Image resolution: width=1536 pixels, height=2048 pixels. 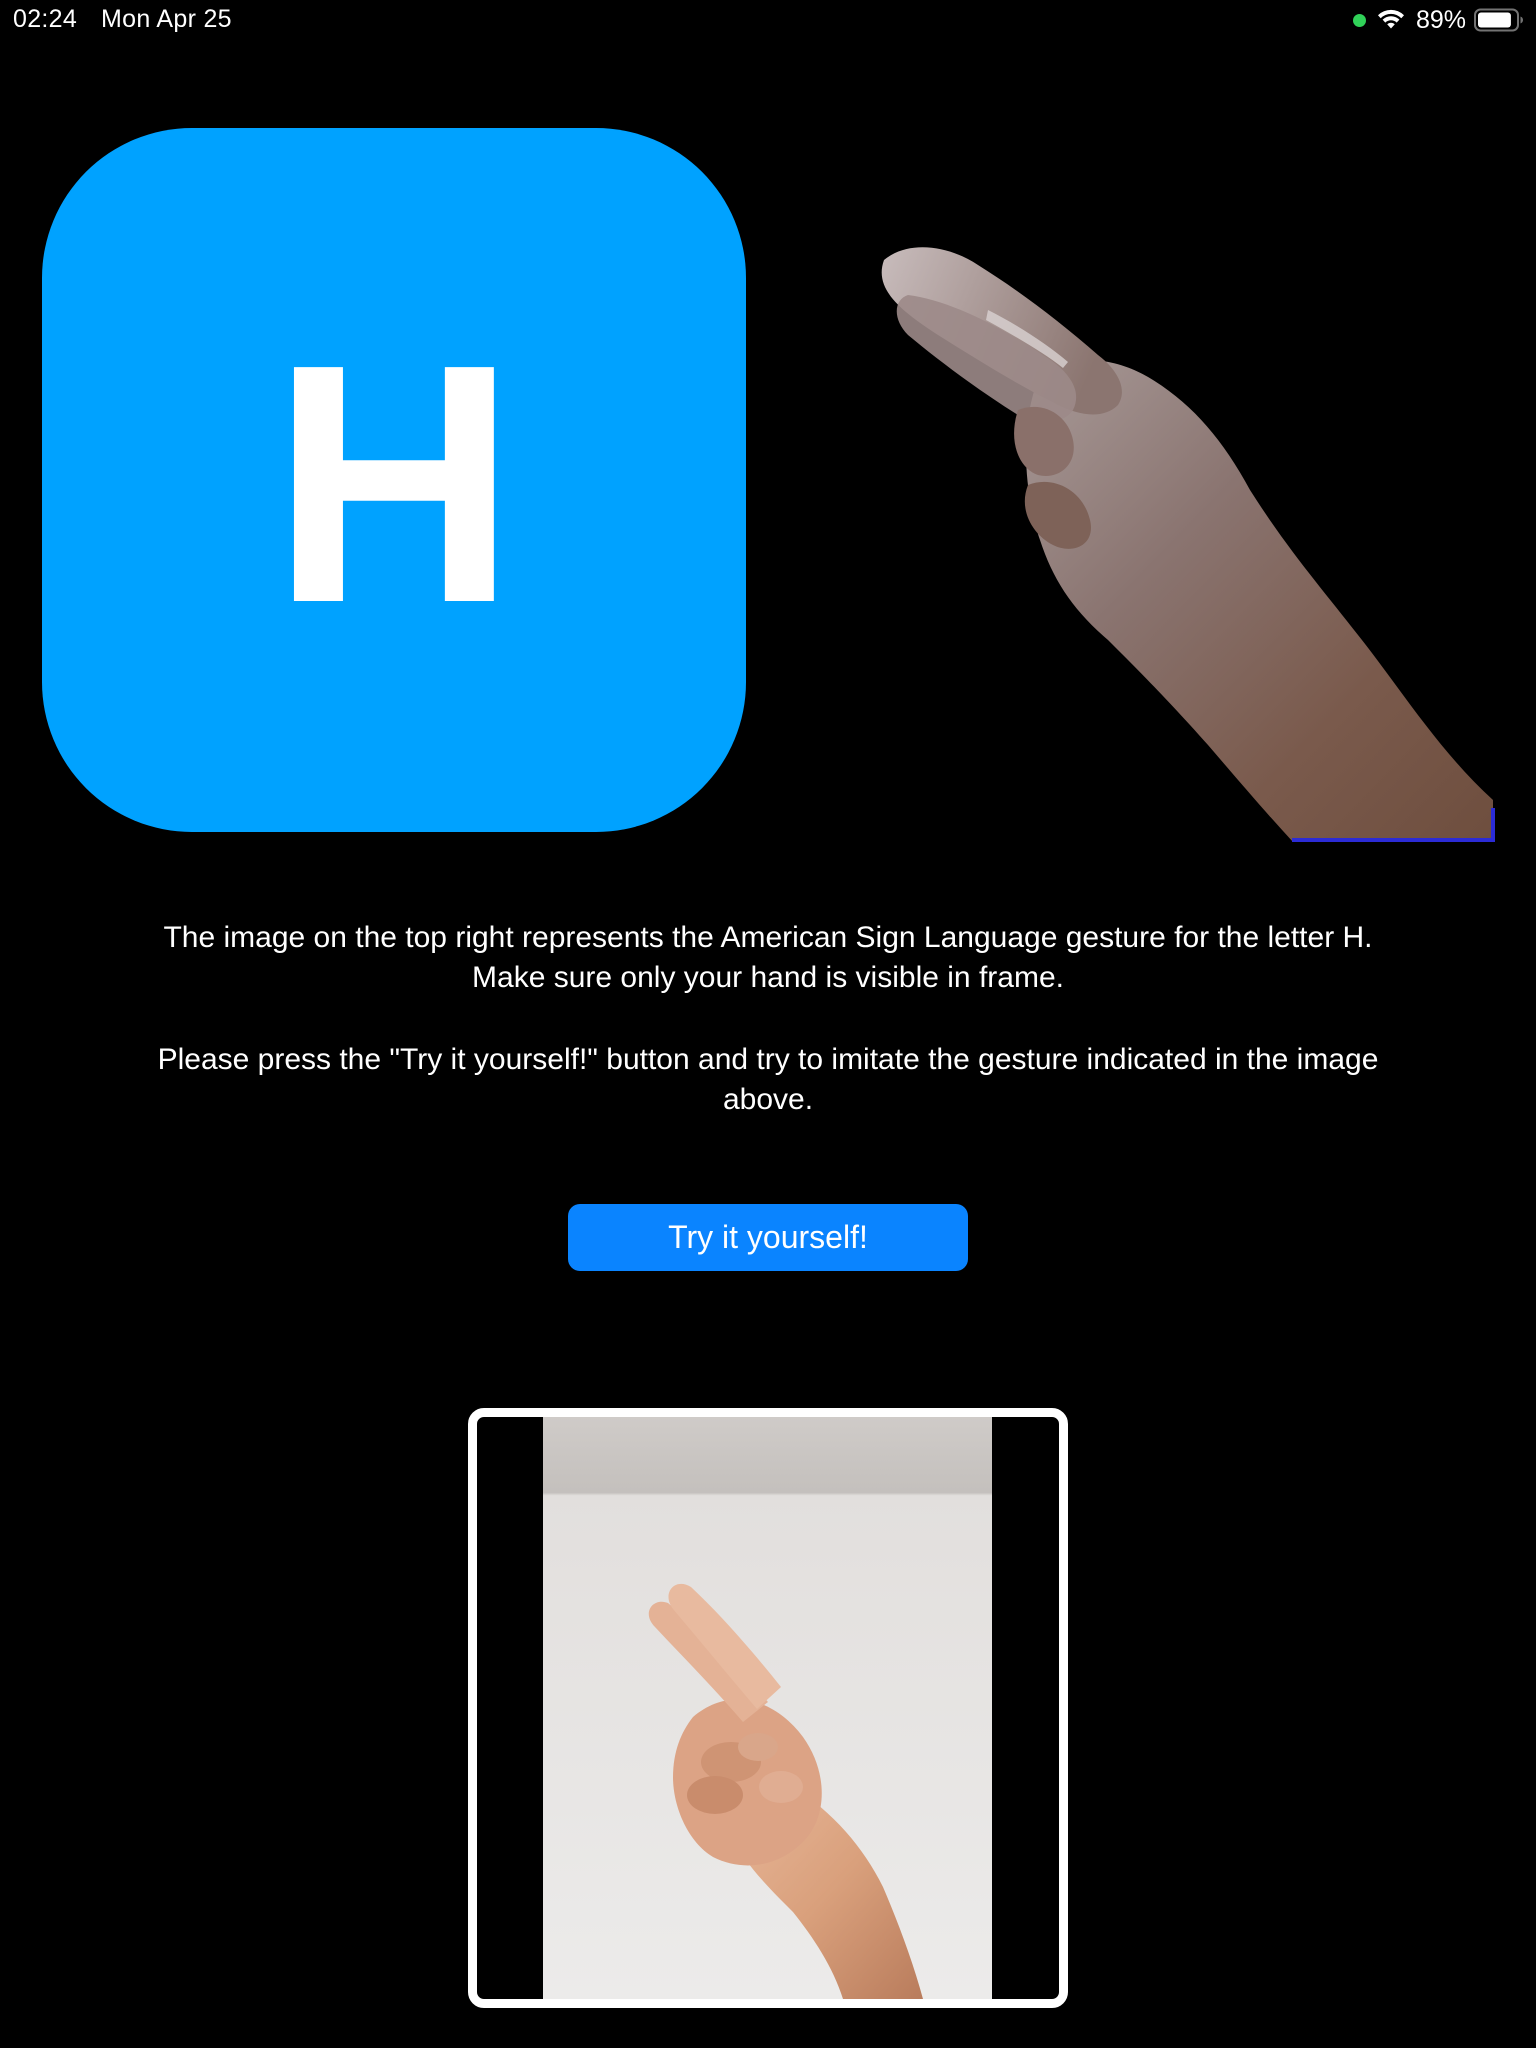 I want to click on status-indicators: 89%, so click(x=1438, y=19).